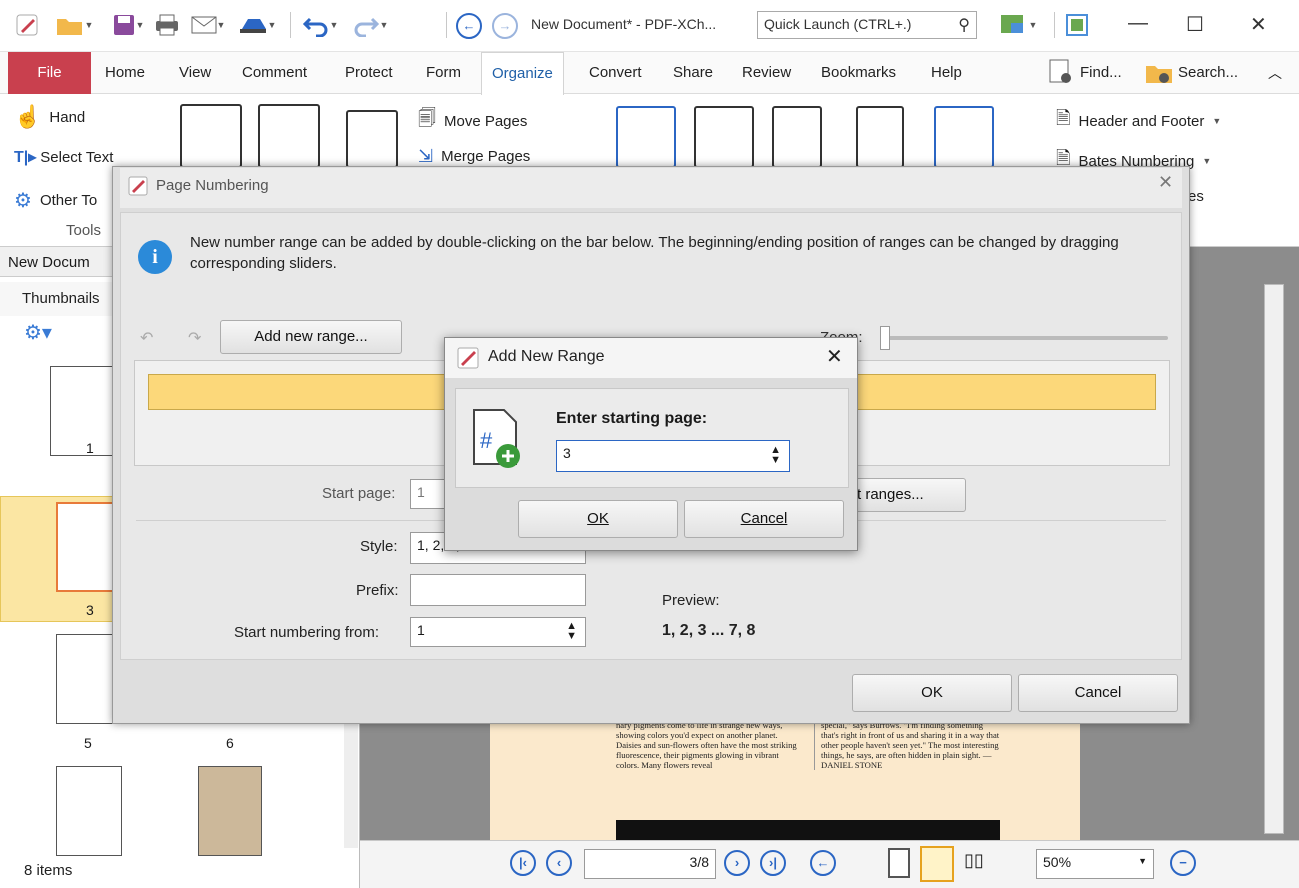 The image size is (1299, 888). I want to click on header-footer-button: 🗎 Header and Footer ▼, so click(1138, 121).